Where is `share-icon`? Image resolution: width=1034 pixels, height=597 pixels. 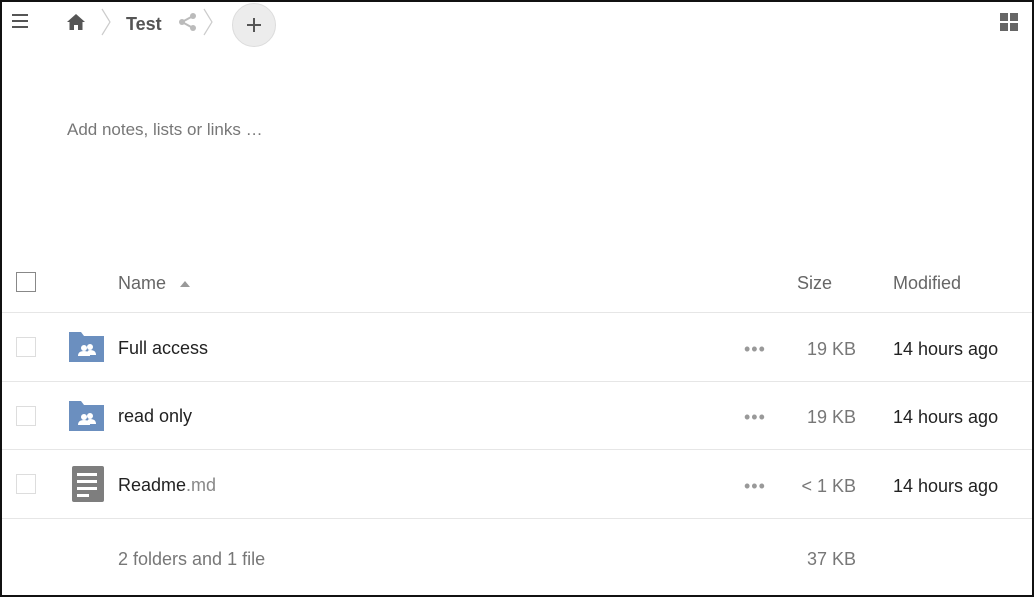
share-icon is located at coordinates (188, 22).